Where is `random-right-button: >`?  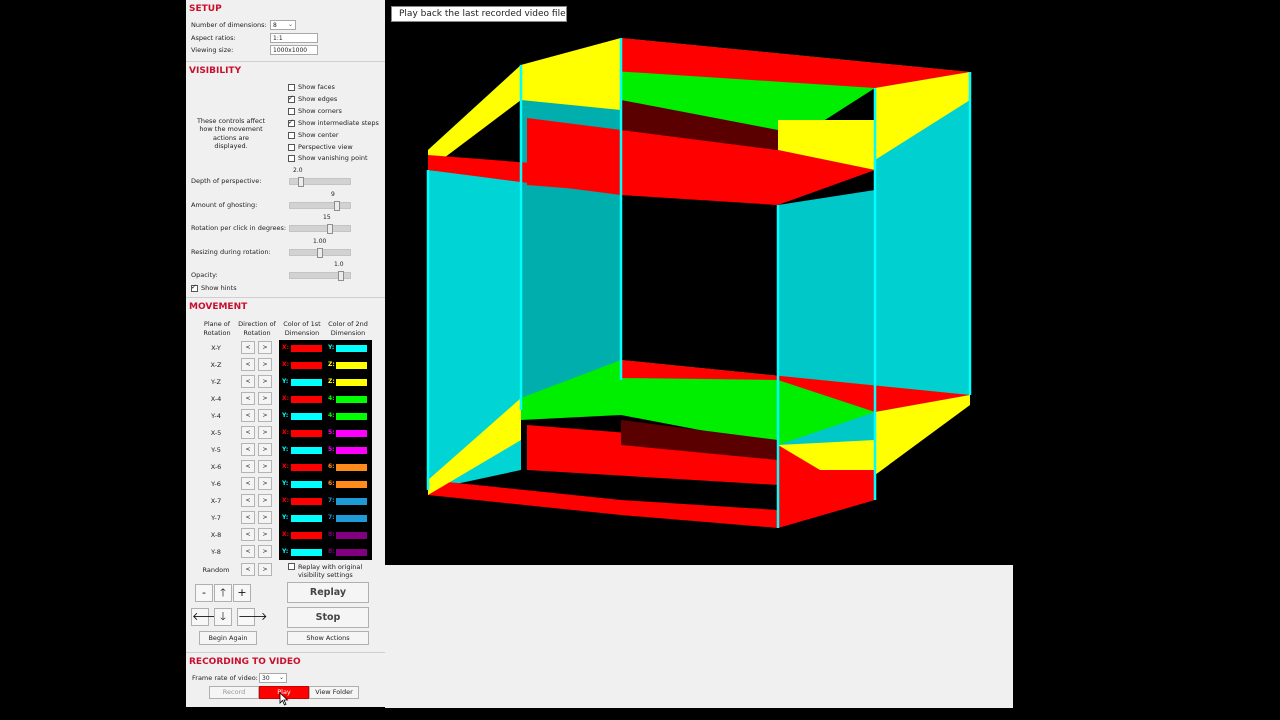
random-right-button: > is located at coordinates (265, 569).